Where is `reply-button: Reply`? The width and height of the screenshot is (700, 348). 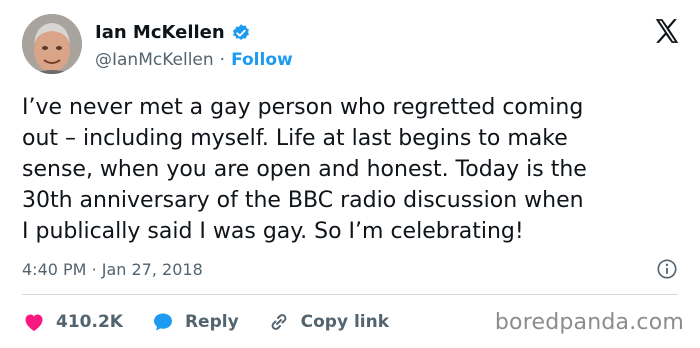
reply-button: Reply is located at coordinates (195, 322).